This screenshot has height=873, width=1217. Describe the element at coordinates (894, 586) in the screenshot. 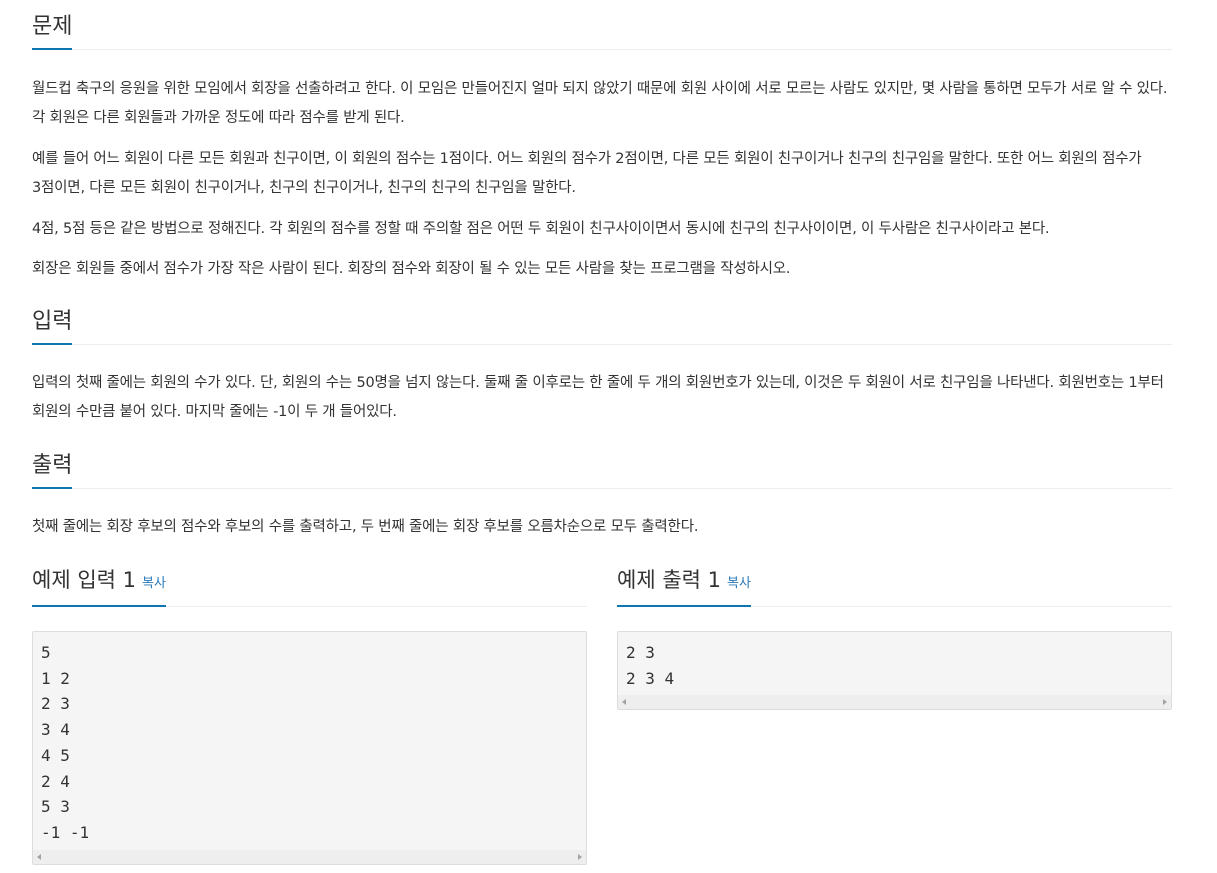

I see `example-output-header: 예제 출력 1 복사` at that location.